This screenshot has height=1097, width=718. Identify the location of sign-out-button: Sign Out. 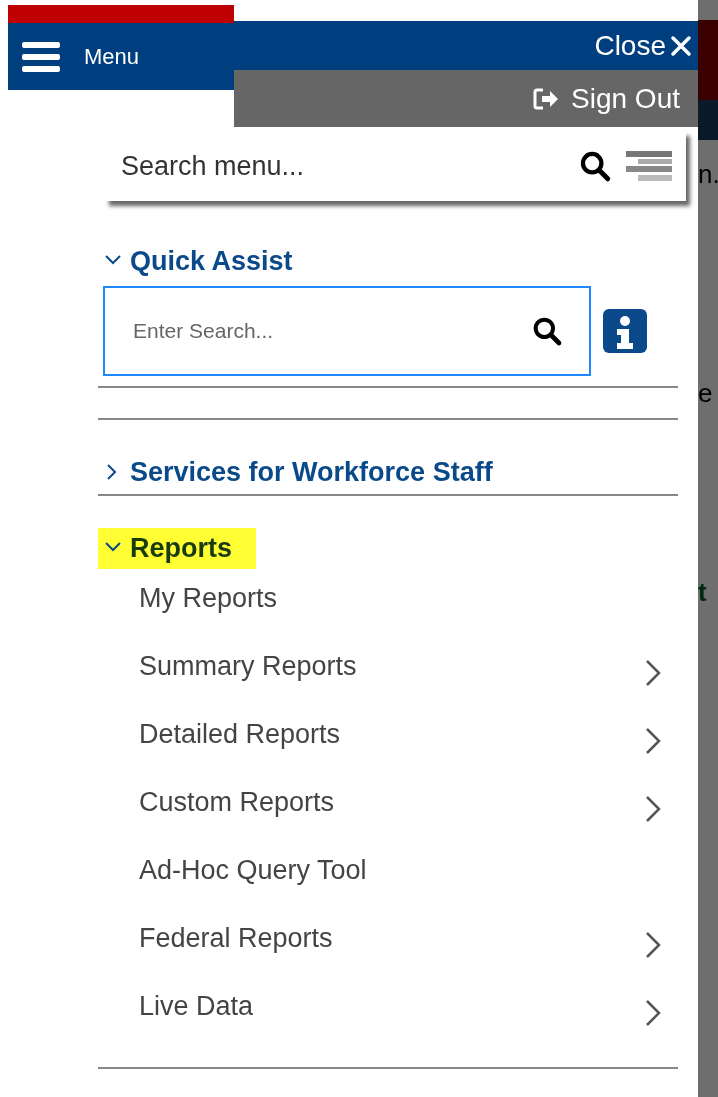
(604, 98).